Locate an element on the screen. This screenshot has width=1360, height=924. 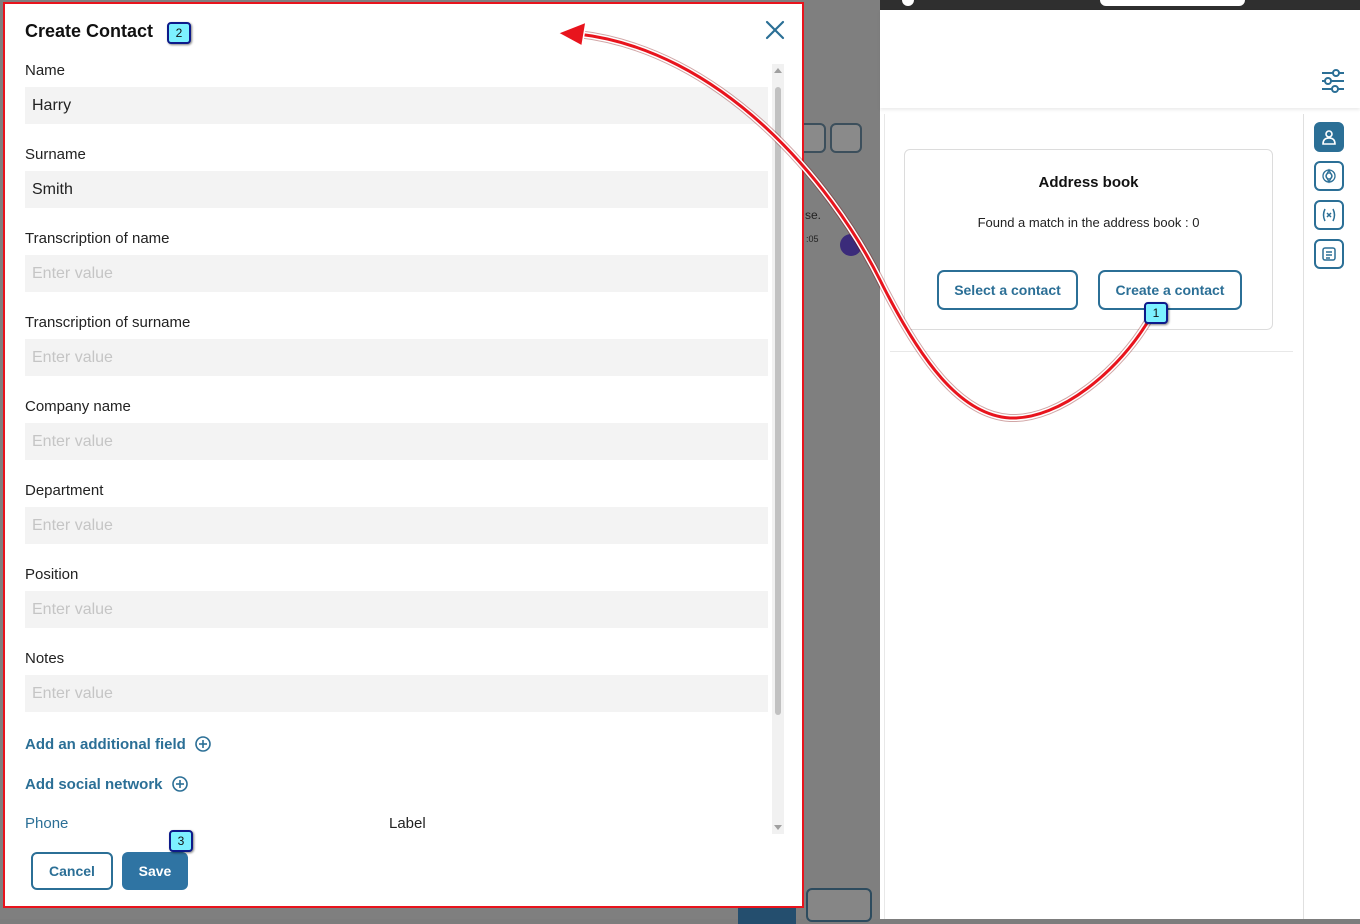
person-icon is located at coordinates (1329, 137).